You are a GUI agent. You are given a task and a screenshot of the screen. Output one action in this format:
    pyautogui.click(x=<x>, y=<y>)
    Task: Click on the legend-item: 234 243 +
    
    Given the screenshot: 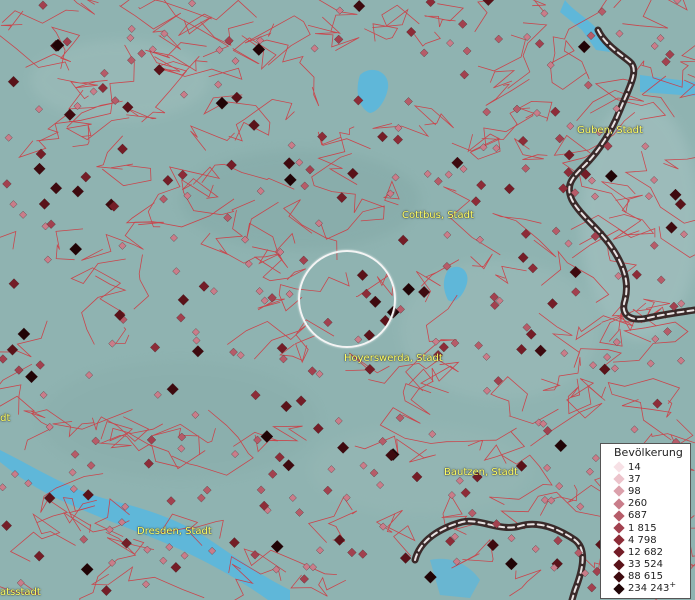 What is the action you would take?
    pyautogui.click(x=645, y=587)
    